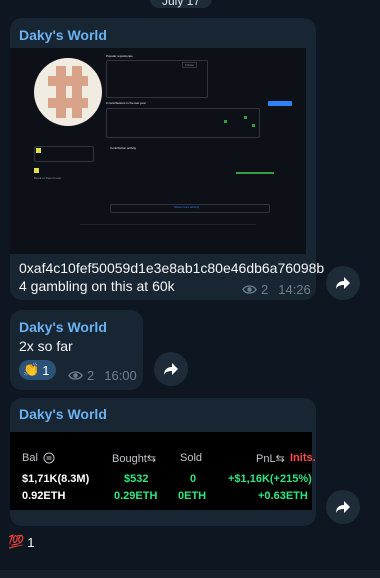 The width and height of the screenshot is (380, 578). What do you see at coordinates (123, 148) in the screenshot?
I see `activity-heading: Contribution activity` at bounding box center [123, 148].